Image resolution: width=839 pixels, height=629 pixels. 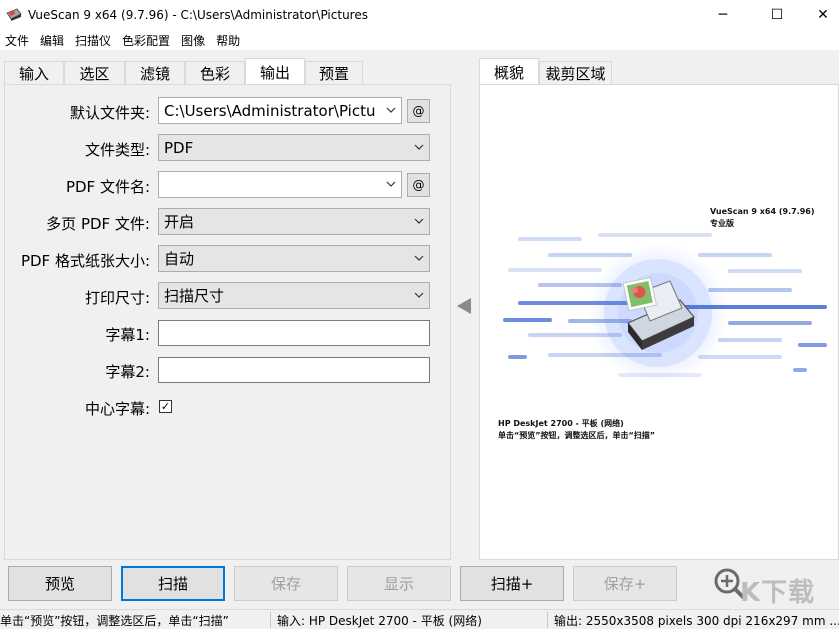 What do you see at coordinates (193, 40) in the screenshot?
I see `menu-image: 图像` at bounding box center [193, 40].